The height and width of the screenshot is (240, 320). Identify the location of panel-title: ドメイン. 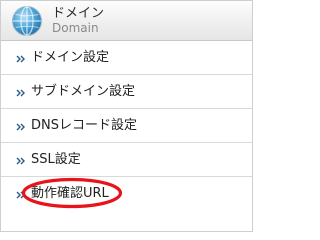
(78, 13).